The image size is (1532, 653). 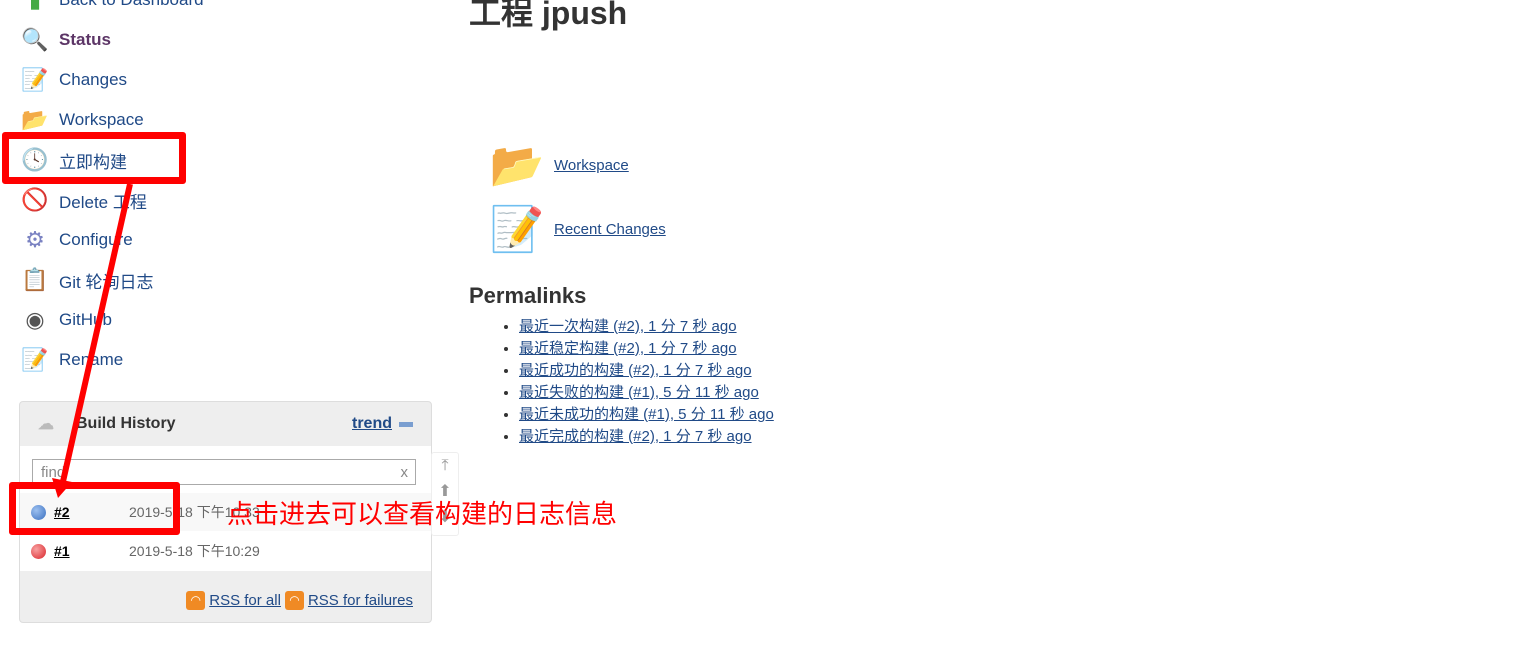 What do you see at coordinates (422, 515) in the screenshot?
I see `annotation-text: 点击进去可以查看构建的日志信息` at bounding box center [422, 515].